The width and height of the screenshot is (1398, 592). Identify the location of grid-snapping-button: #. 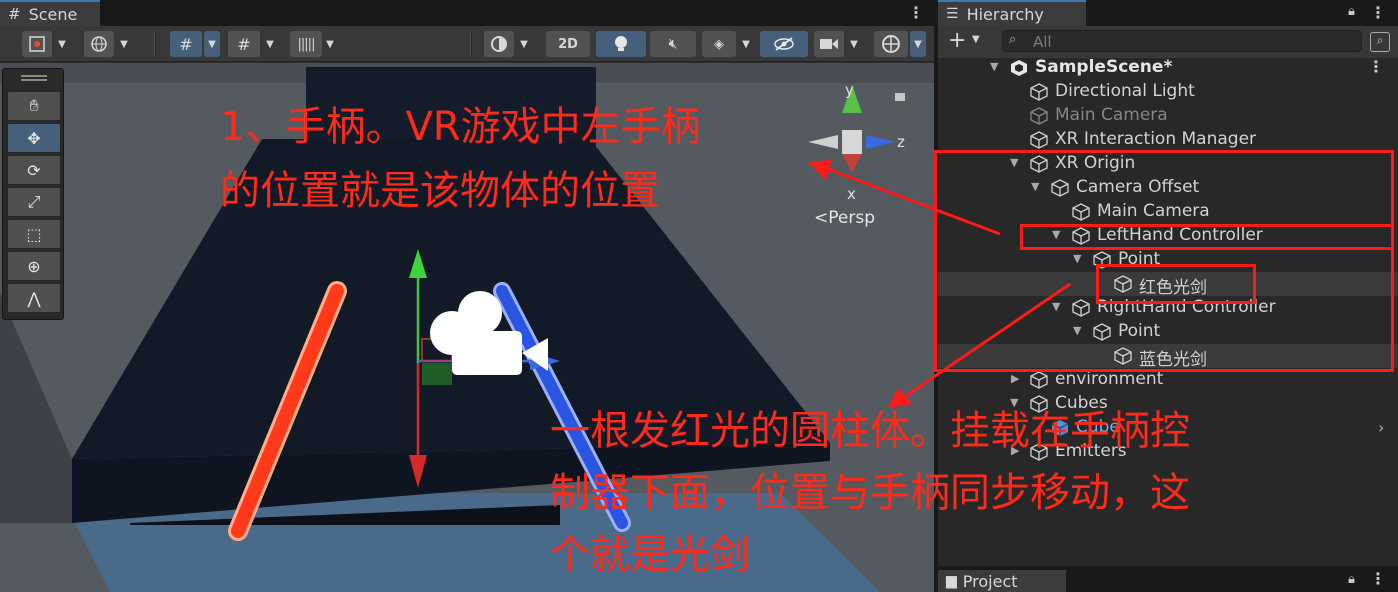
(186, 44).